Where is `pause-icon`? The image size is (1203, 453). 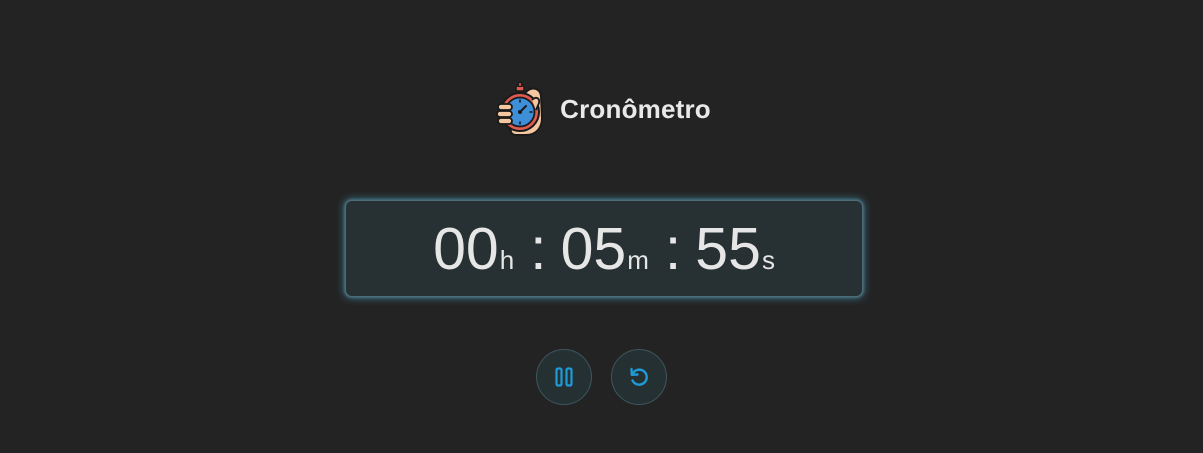 pause-icon is located at coordinates (564, 377).